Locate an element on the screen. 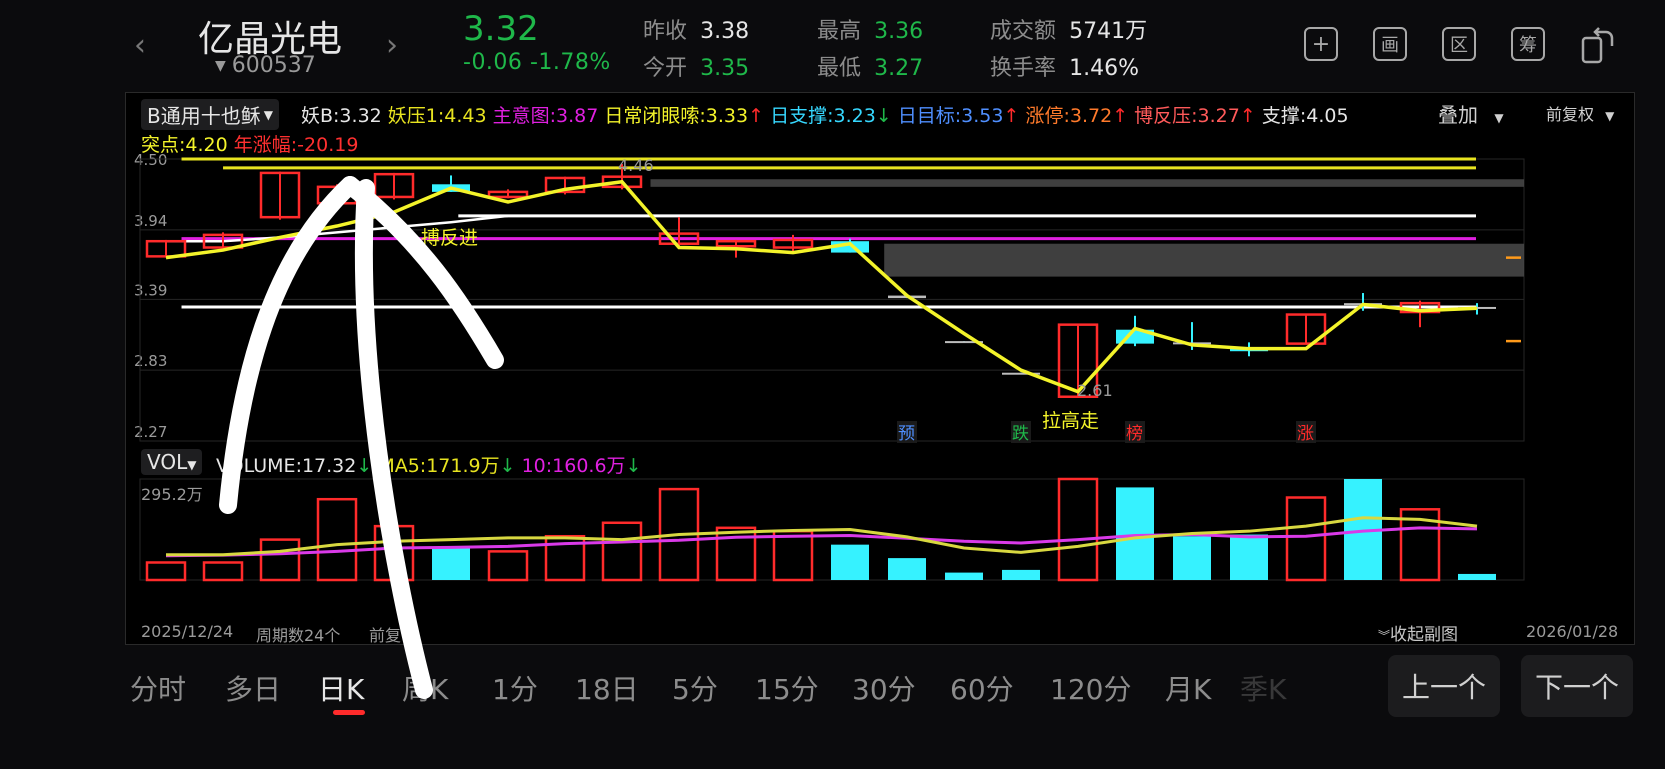 The width and height of the screenshot is (1665, 769). period-count: 周期数24个 is located at coordinates (298, 635).